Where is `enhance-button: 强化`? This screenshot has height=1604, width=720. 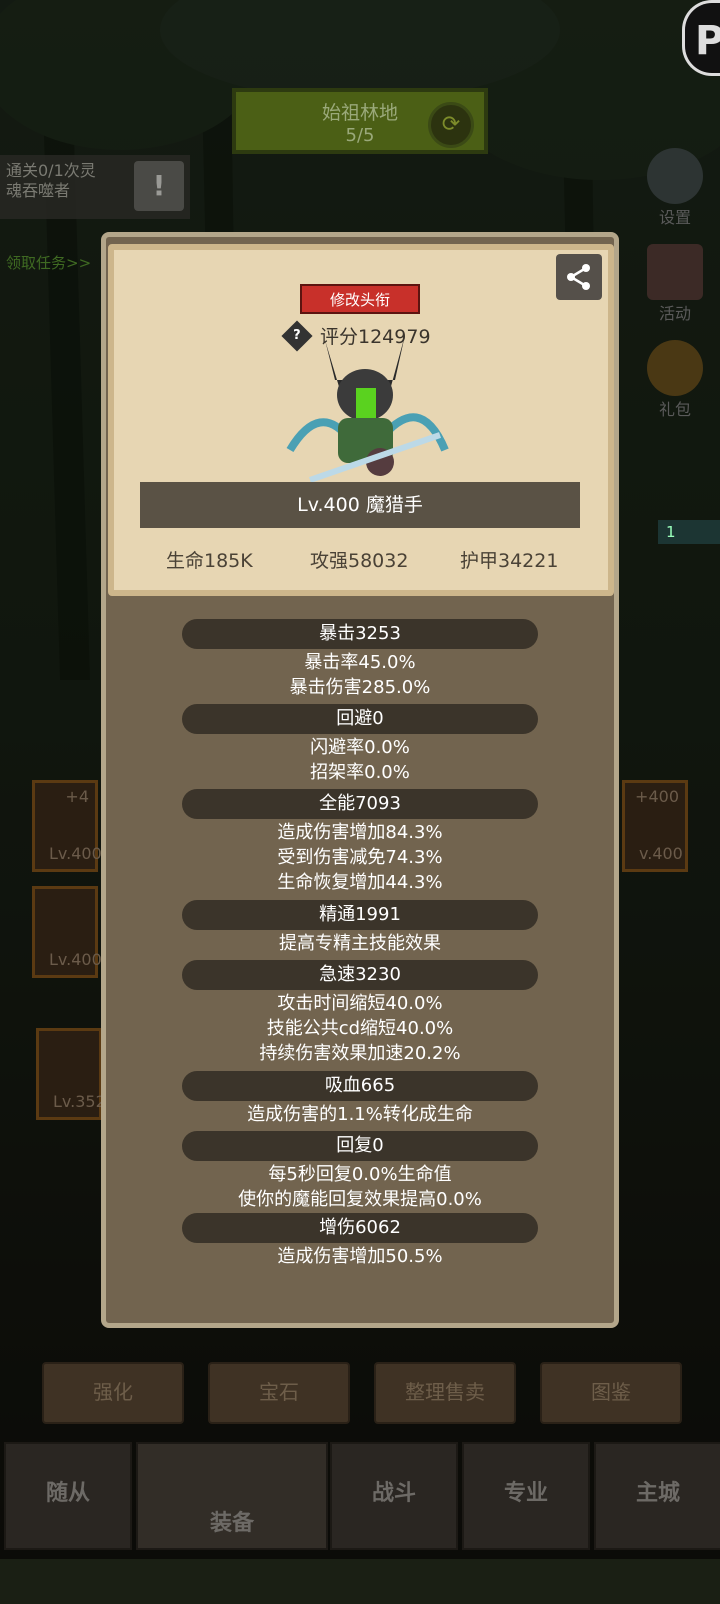 enhance-button: 强化 is located at coordinates (113, 1393).